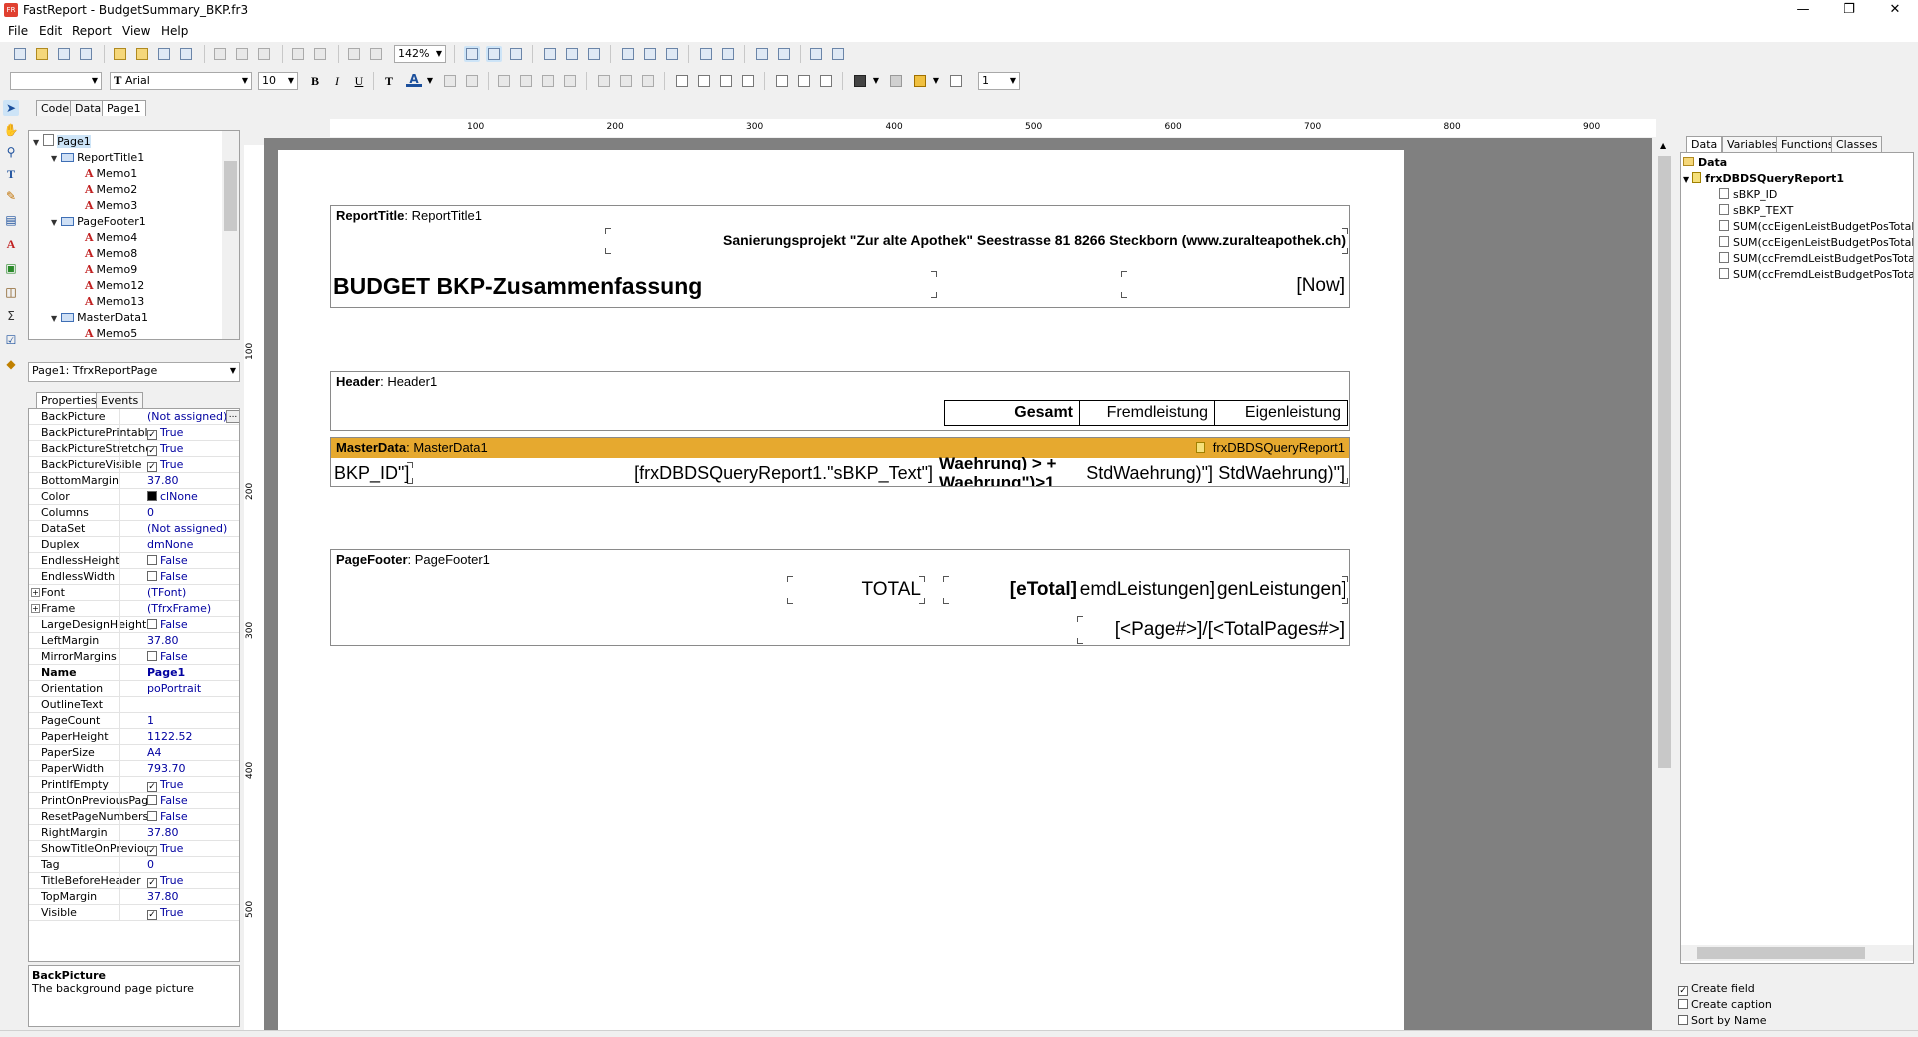 This screenshot has width=1918, height=1037. I want to click on memo-bkp-text: [frxDBDSQueryReport1."sBKP_Text"], so click(677, 473).